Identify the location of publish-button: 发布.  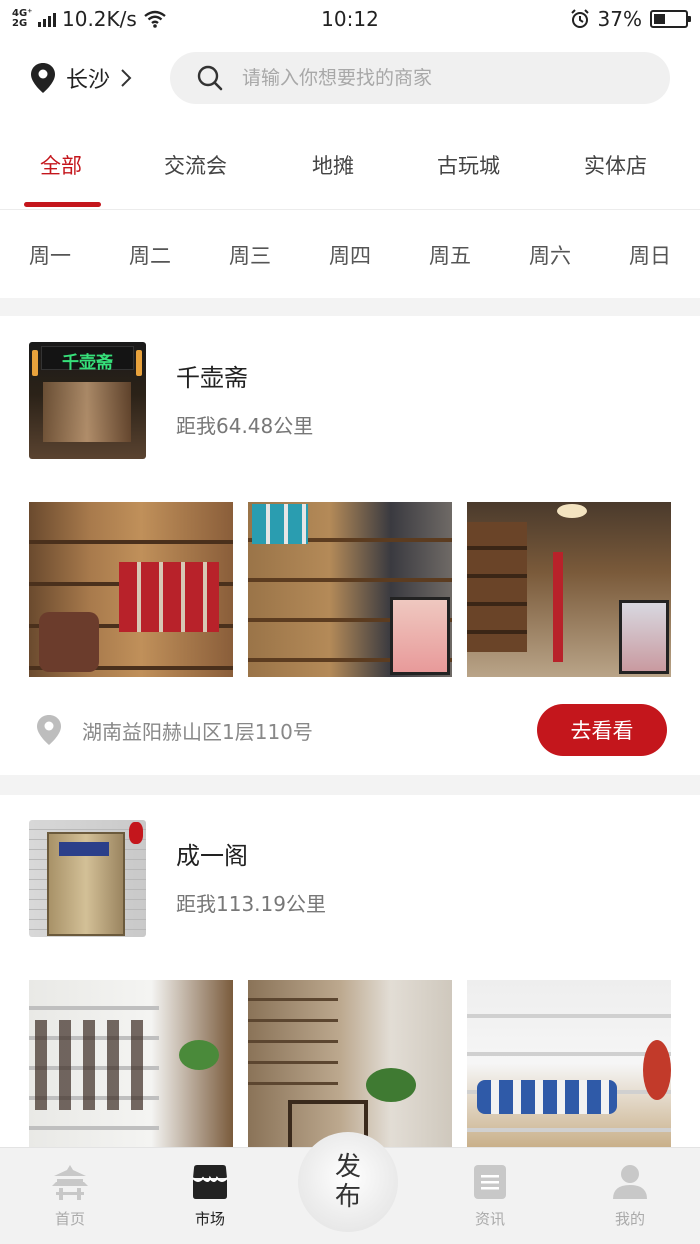
(348, 1182).